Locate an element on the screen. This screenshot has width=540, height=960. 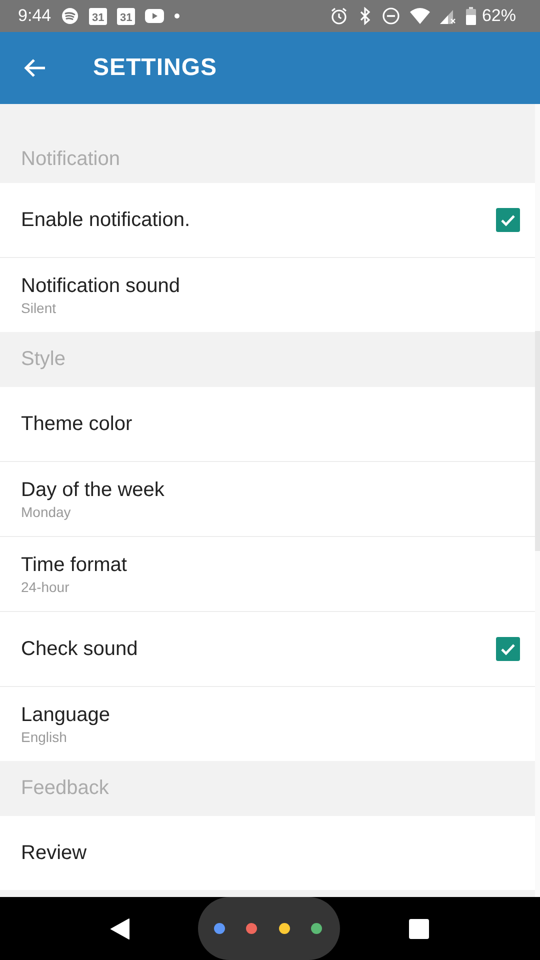
setting-title: Notification sound is located at coordinates (101, 286).